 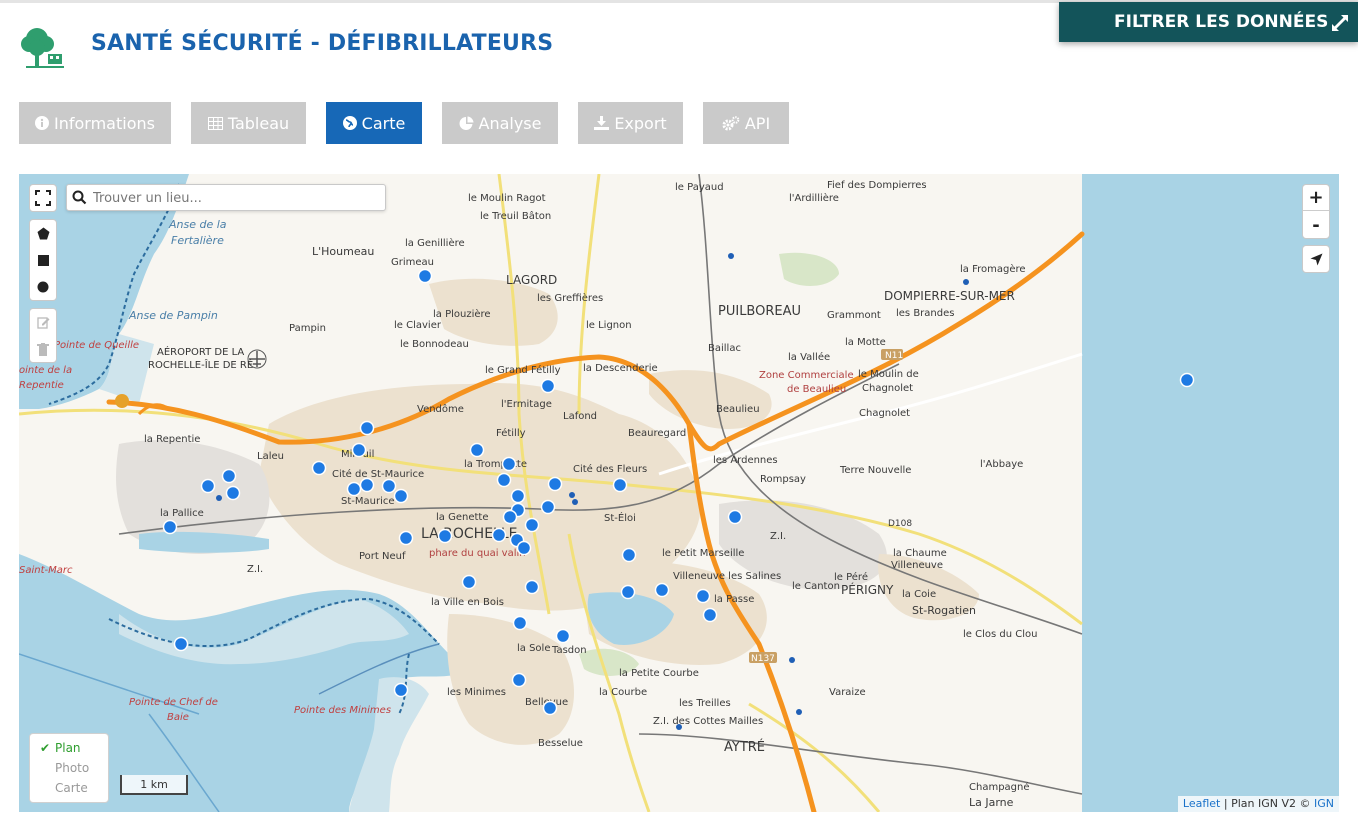 I want to click on tab-analyse: Analyse, so click(x=500, y=123).